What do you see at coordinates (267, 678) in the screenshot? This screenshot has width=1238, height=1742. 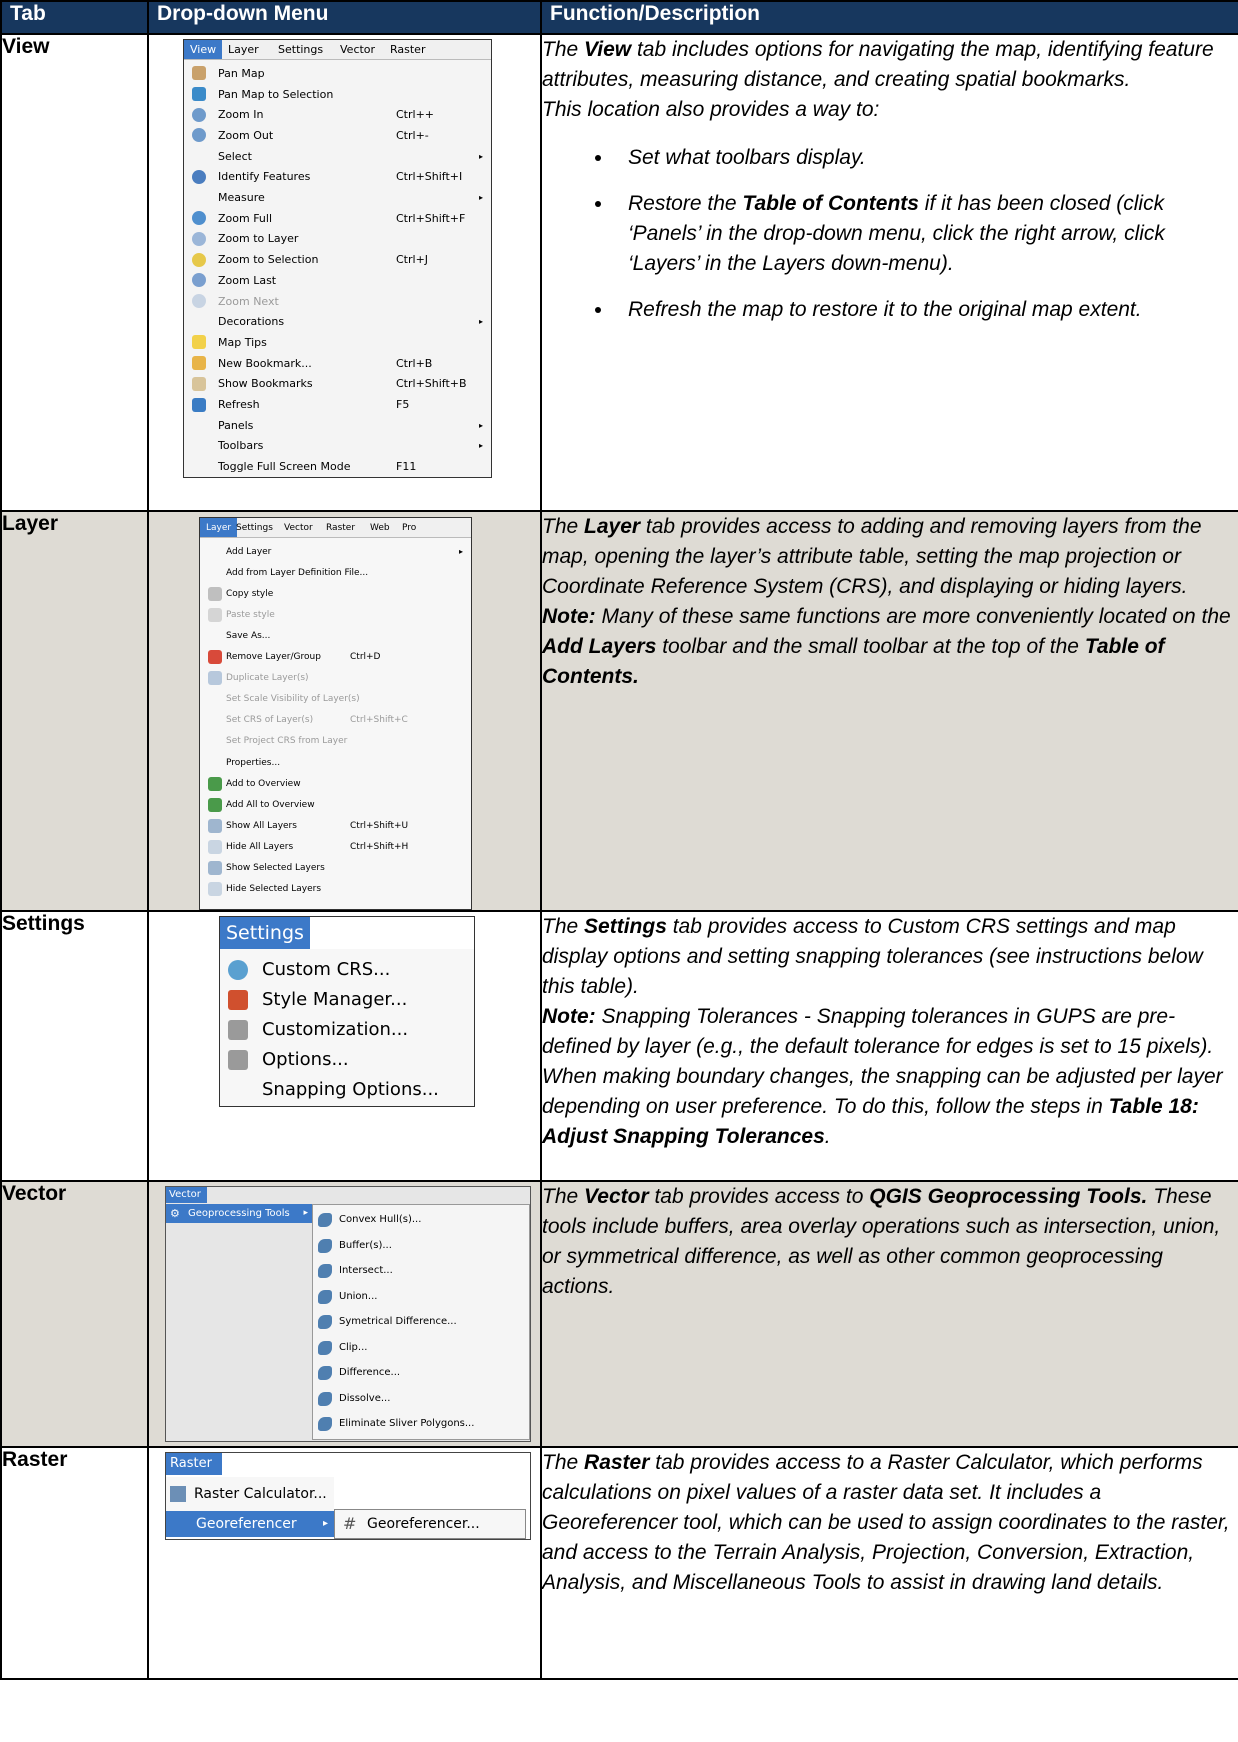 I see `menu-item-label: Duplicate Layer(s)` at bounding box center [267, 678].